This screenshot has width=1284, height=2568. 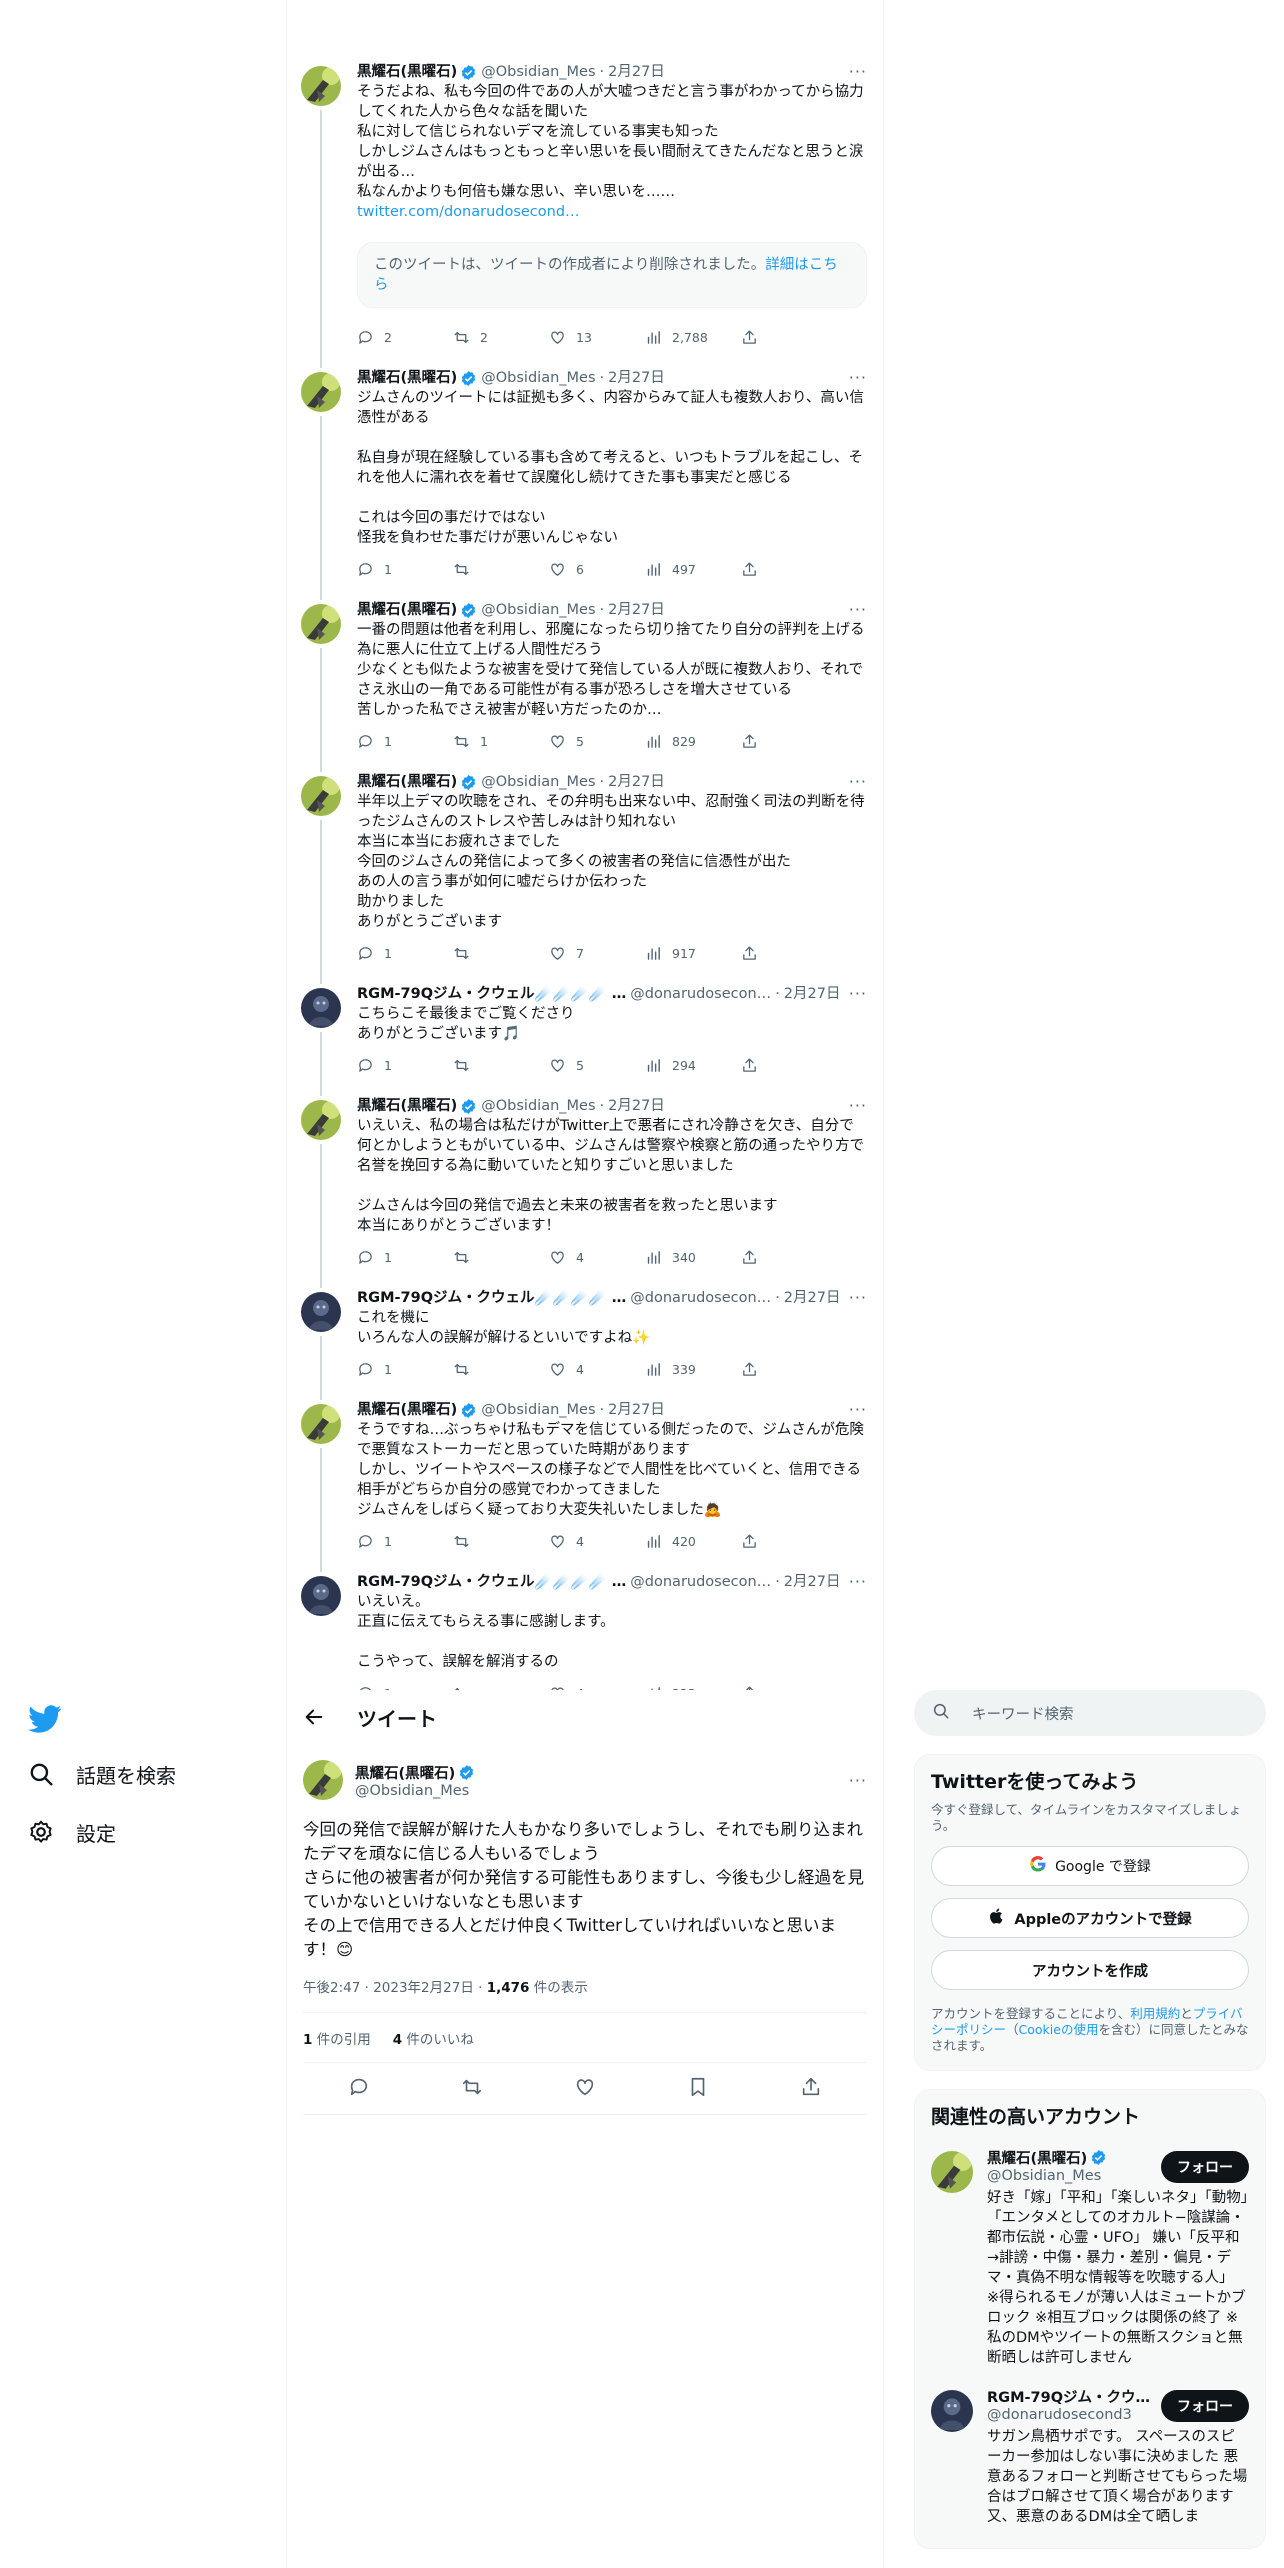 What do you see at coordinates (693, 1065) in the screenshot?
I see `views-button: 294` at bounding box center [693, 1065].